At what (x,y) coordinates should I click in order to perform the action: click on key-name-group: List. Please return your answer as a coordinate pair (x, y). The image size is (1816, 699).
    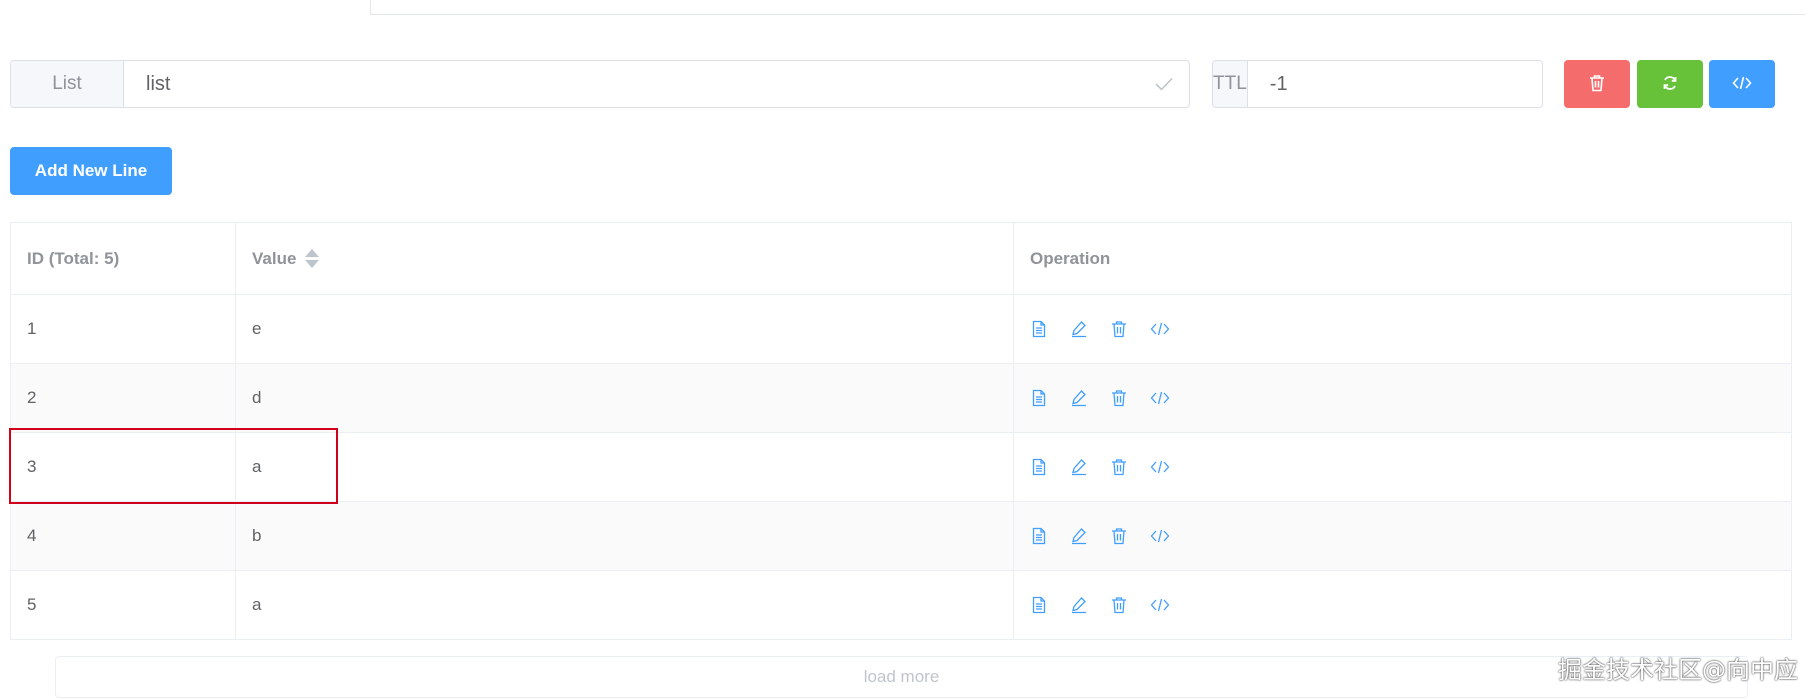
    Looking at the image, I should click on (600, 84).